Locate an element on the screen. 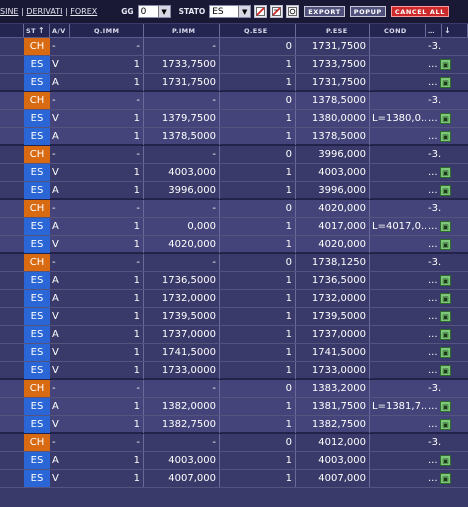  table-row: ES A 1 3996,000 1 3996,000... ▣ is located at coordinates (234, 191).